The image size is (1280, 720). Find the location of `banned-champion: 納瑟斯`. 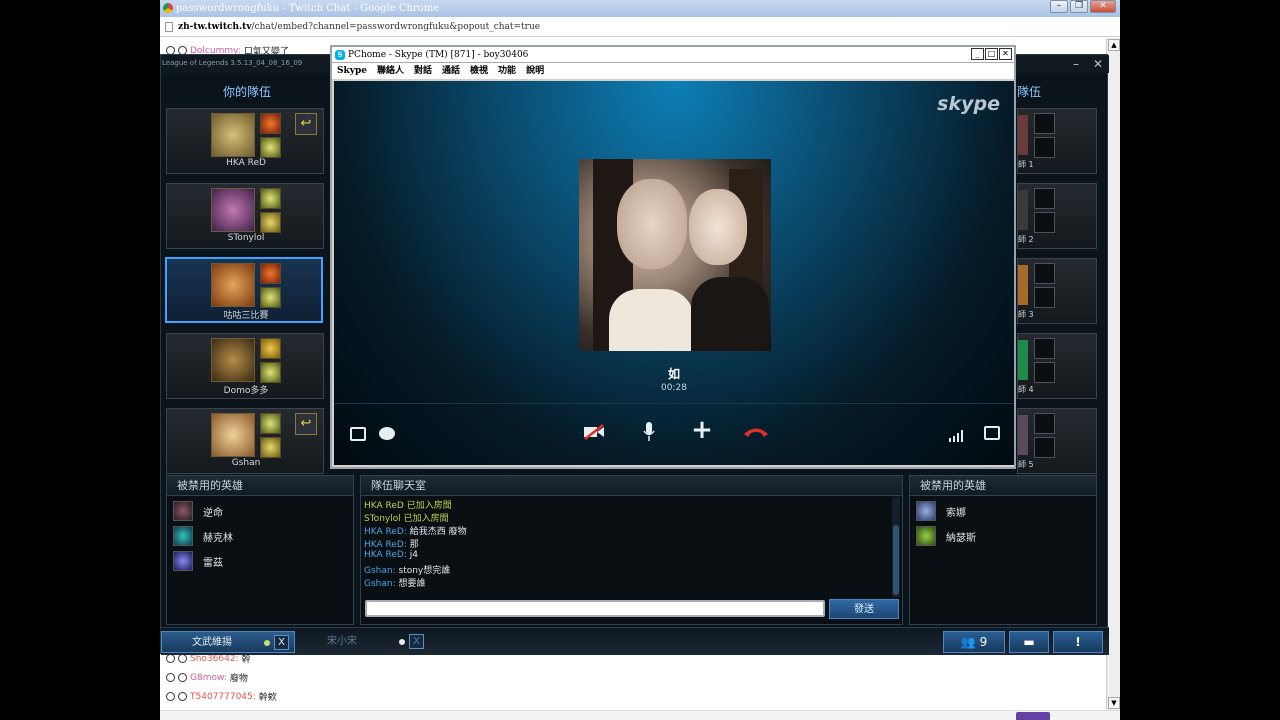

banned-champion: 納瑟斯 is located at coordinates (946, 536).